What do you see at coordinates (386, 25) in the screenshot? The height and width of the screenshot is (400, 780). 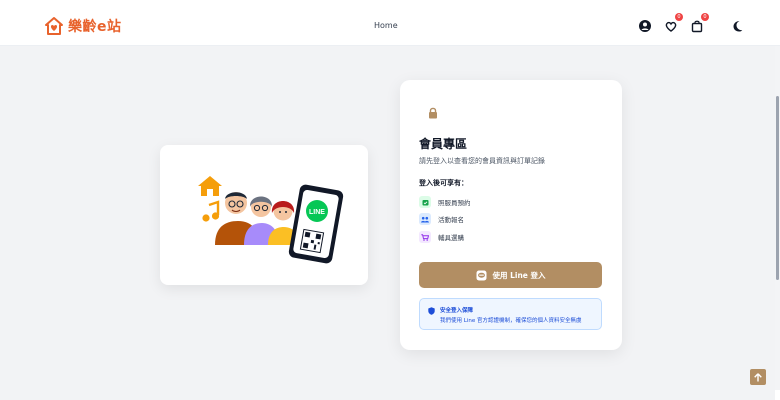 I see `nav-home-link: Home` at bounding box center [386, 25].